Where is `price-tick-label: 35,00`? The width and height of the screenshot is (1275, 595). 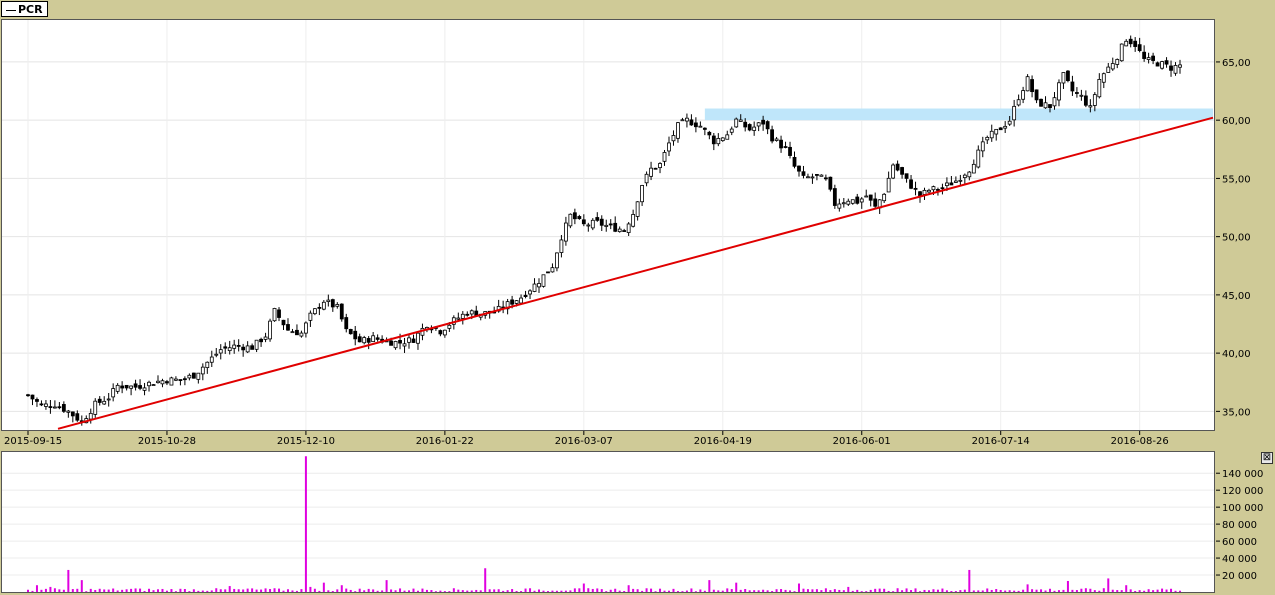 price-tick-label: 35,00 is located at coordinates (1236, 412).